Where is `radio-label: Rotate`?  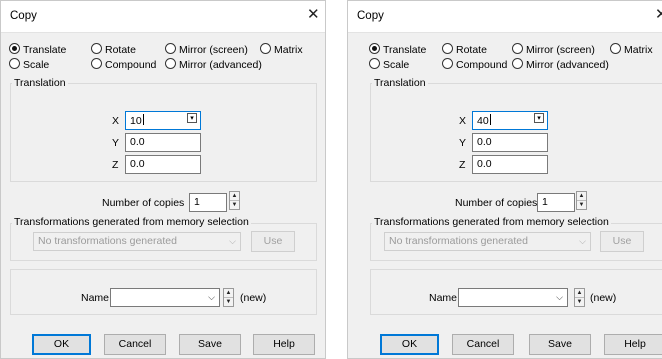
radio-label: Rotate is located at coordinates (471, 50).